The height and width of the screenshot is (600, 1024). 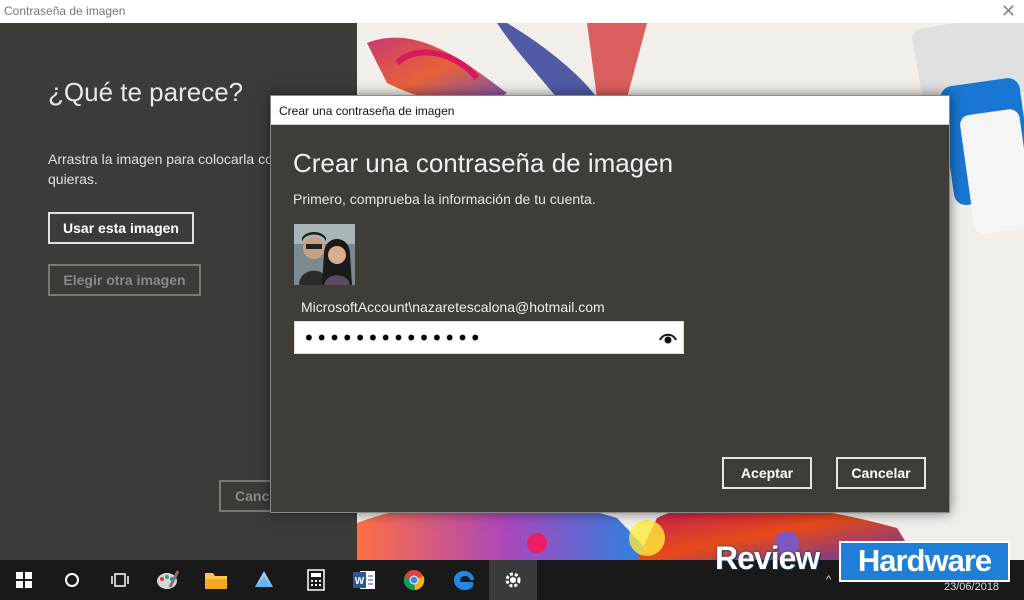 I want to click on use-image-button: Usar esta imagen, so click(x=121, y=228).